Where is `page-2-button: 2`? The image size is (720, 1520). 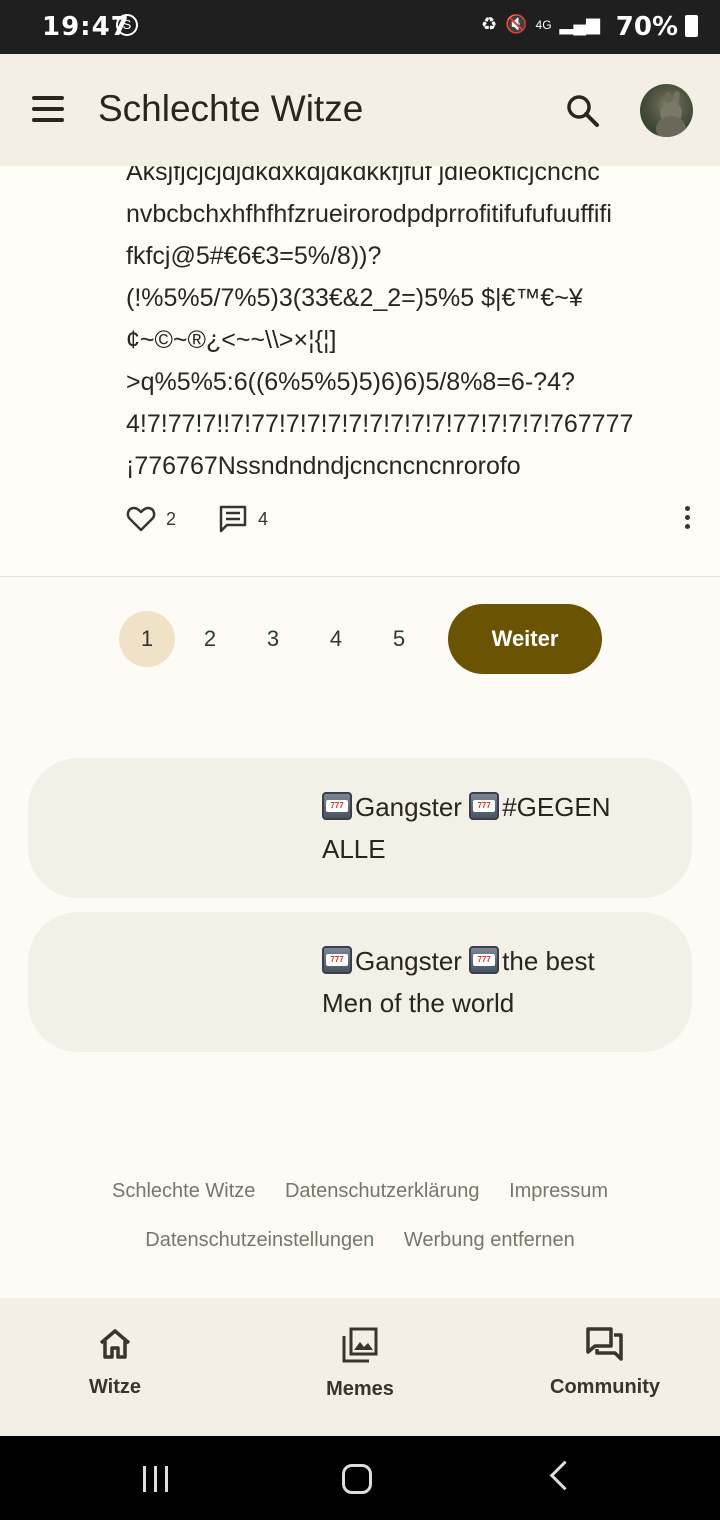 page-2-button: 2 is located at coordinates (210, 639).